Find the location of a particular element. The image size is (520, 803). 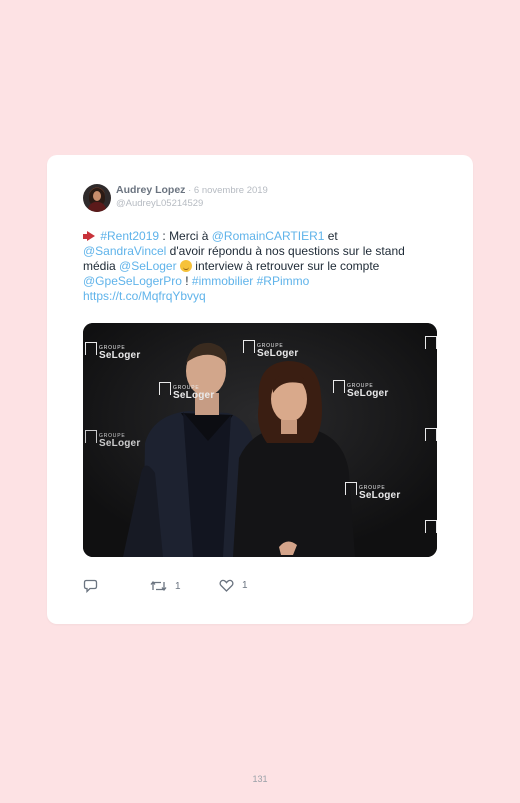

reply-icon is located at coordinates (90, 586).